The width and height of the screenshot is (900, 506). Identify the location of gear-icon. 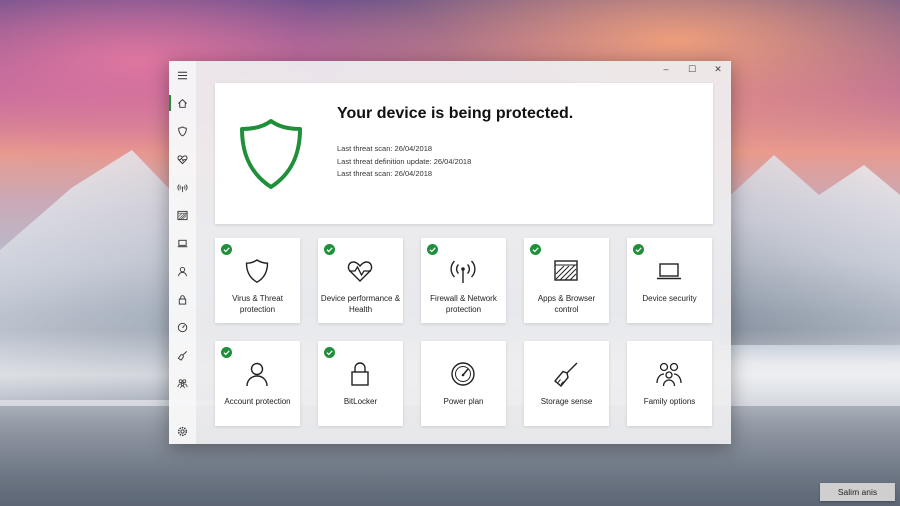
(182, 431).